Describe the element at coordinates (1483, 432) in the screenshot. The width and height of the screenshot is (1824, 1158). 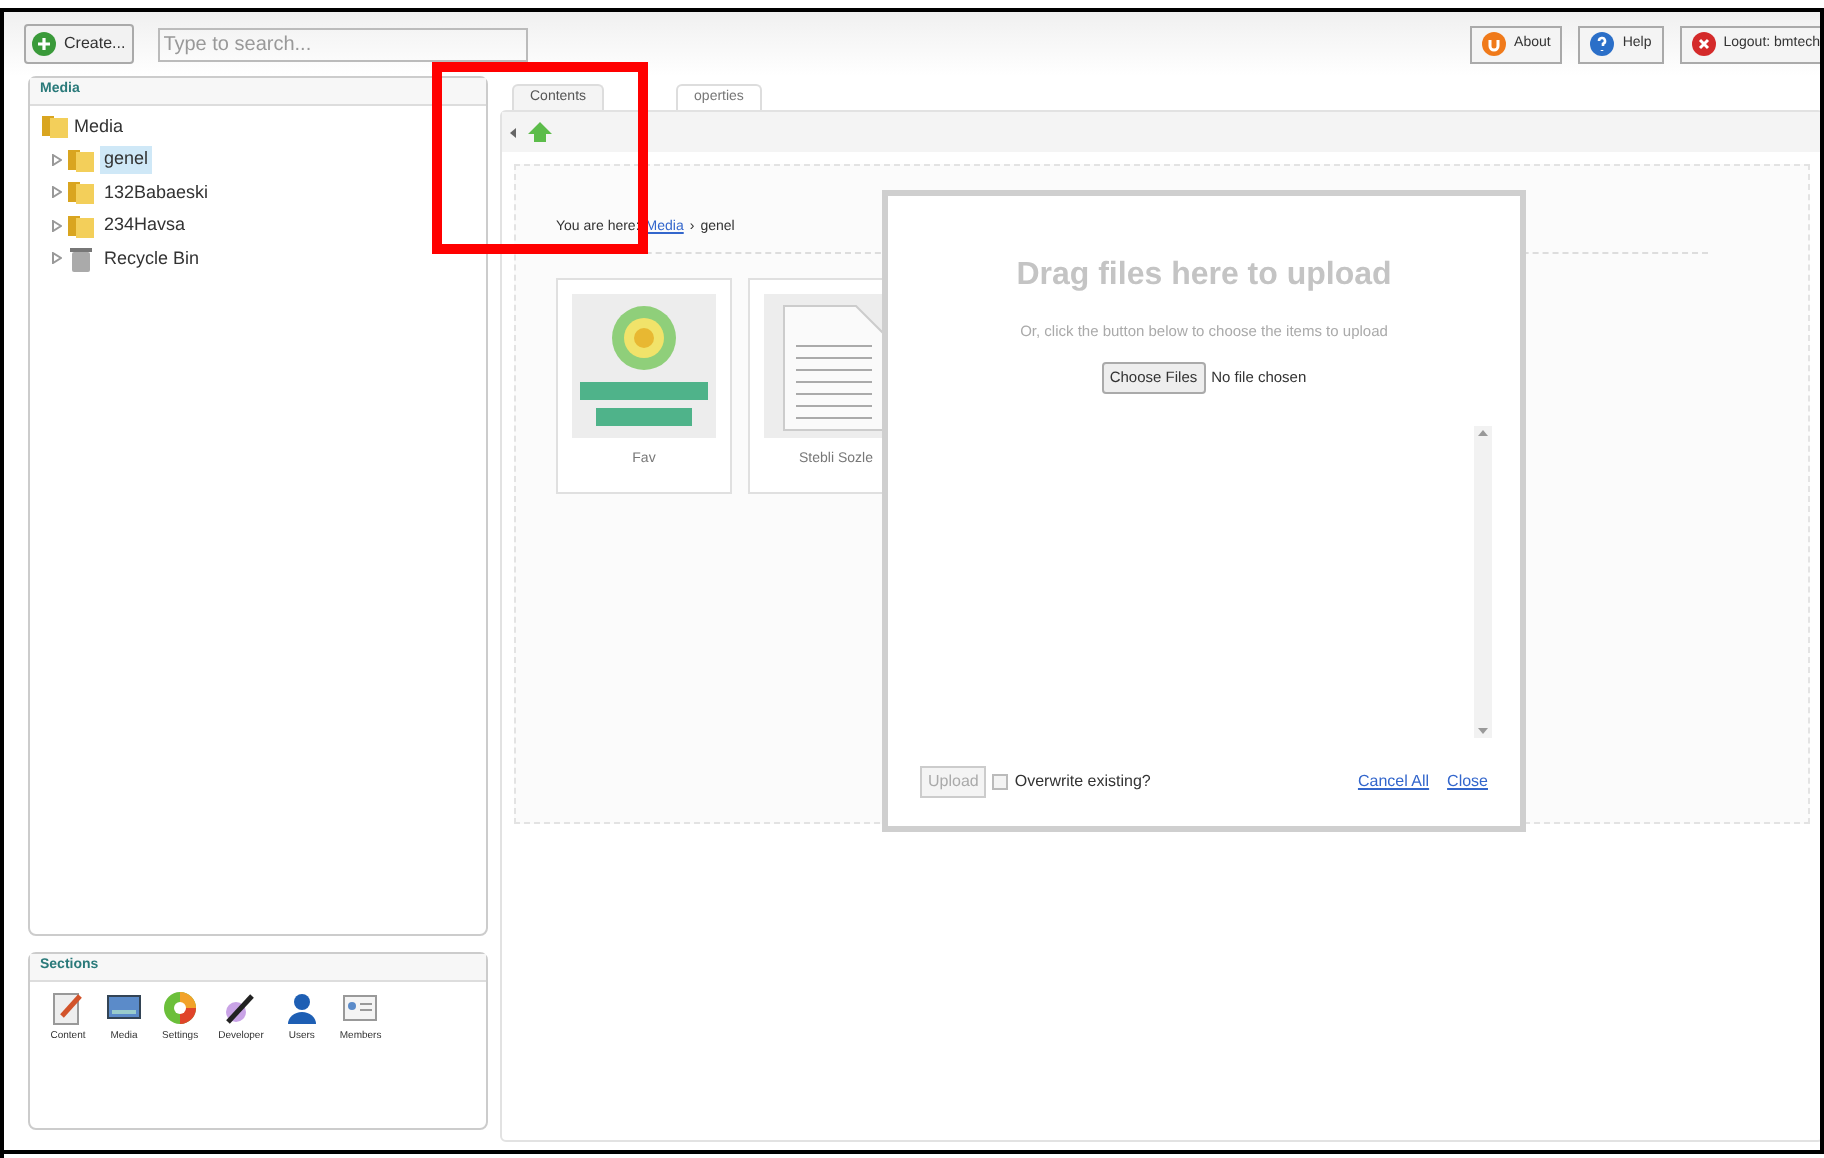
I see `scroll-up-icon` at that location.